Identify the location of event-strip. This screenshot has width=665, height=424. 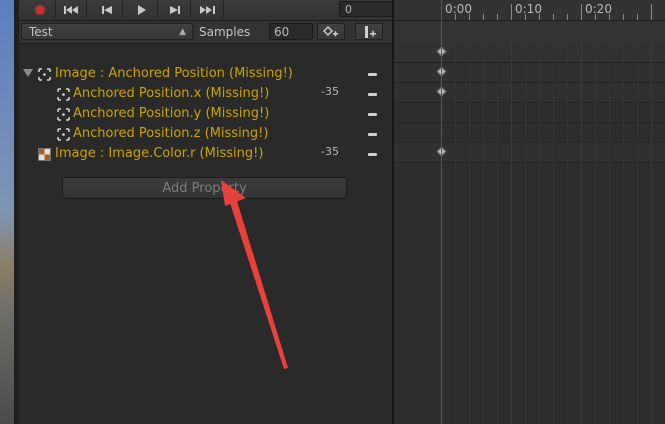
(529, 32).